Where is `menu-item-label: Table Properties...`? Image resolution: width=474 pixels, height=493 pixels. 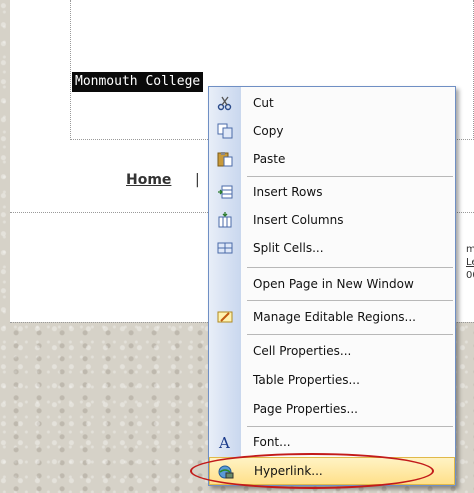 menu-item-label: Table Properties... is located at coordinates (306, 380).